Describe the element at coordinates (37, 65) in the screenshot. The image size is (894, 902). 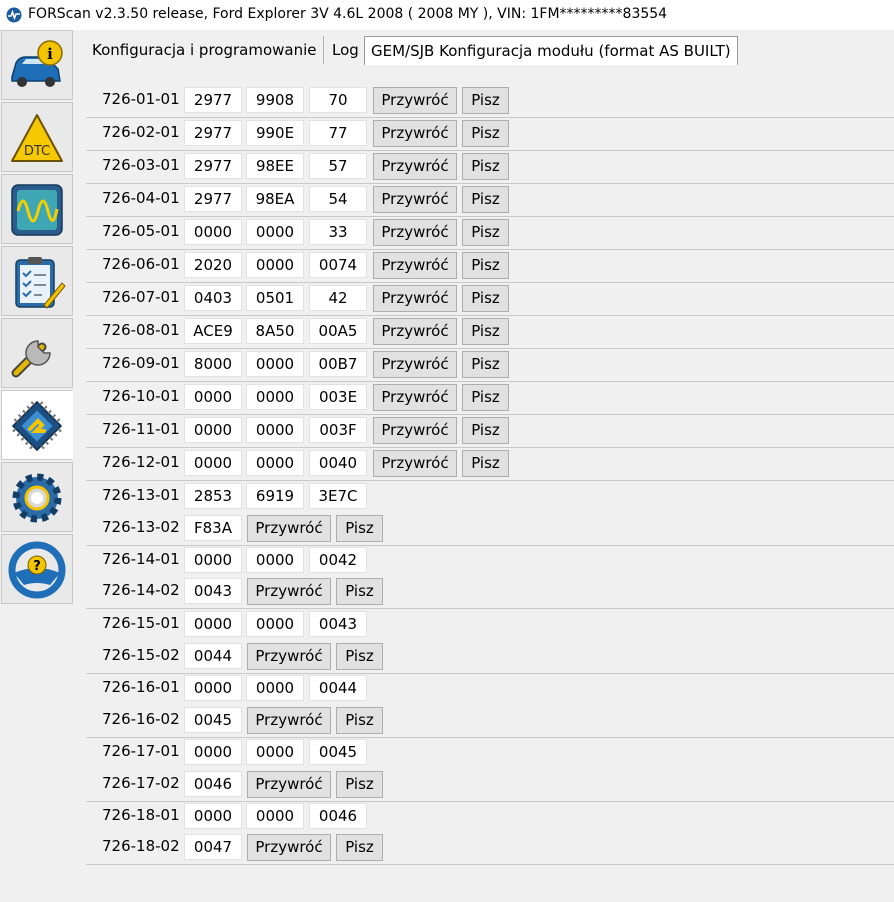
I see `sidebar-item-vehicle-info: i` at that location.